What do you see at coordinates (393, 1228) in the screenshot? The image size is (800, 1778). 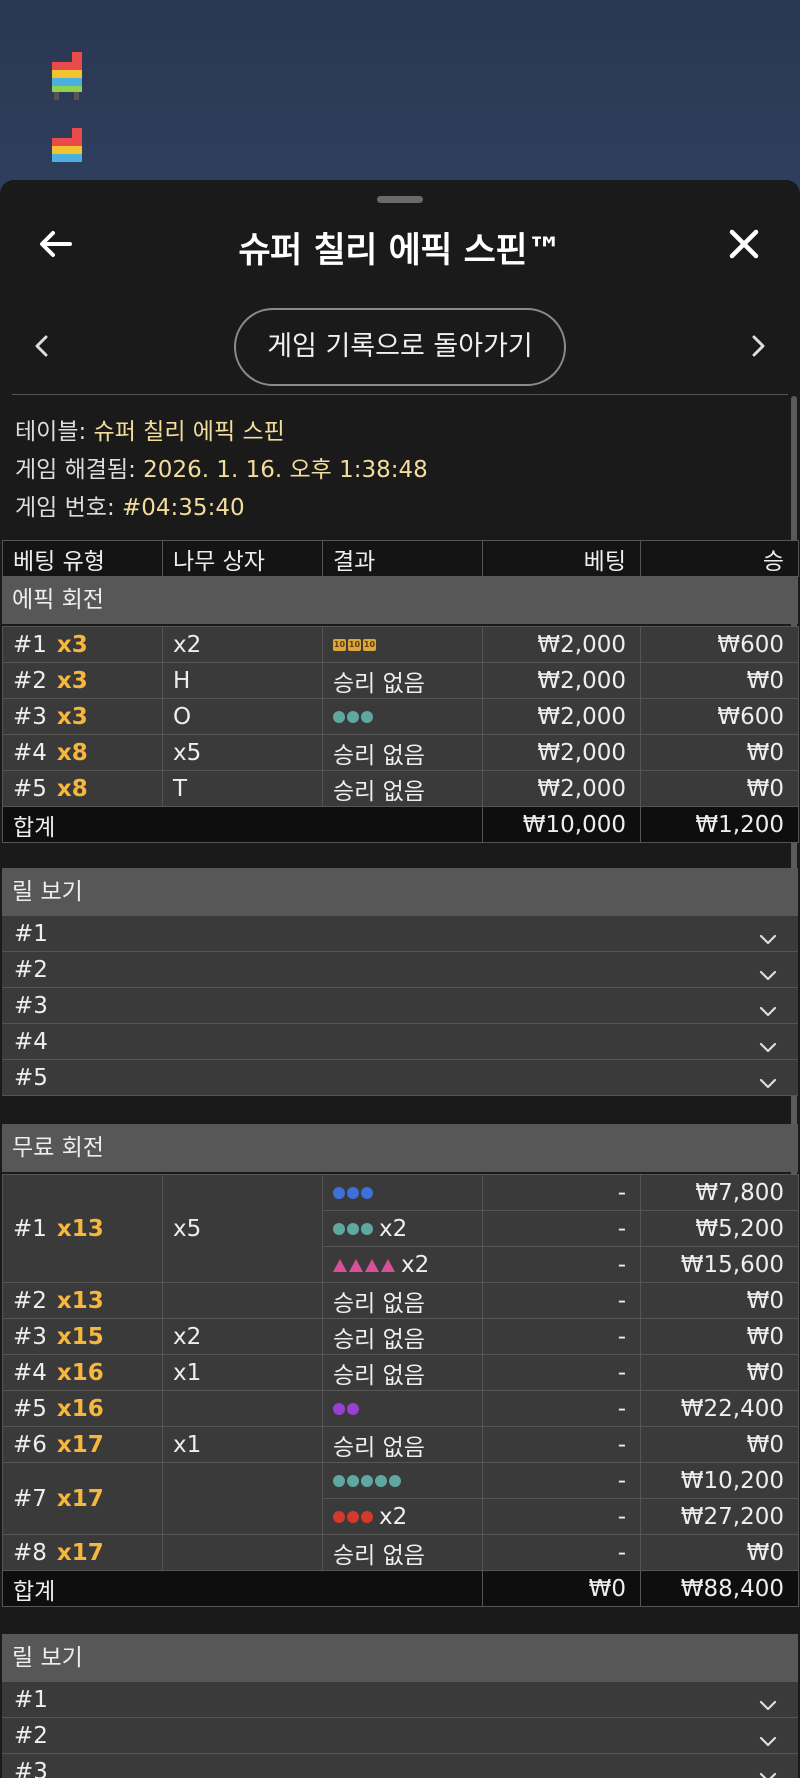 I see `symbol-count: x2` at bounding box center [393, 1228].